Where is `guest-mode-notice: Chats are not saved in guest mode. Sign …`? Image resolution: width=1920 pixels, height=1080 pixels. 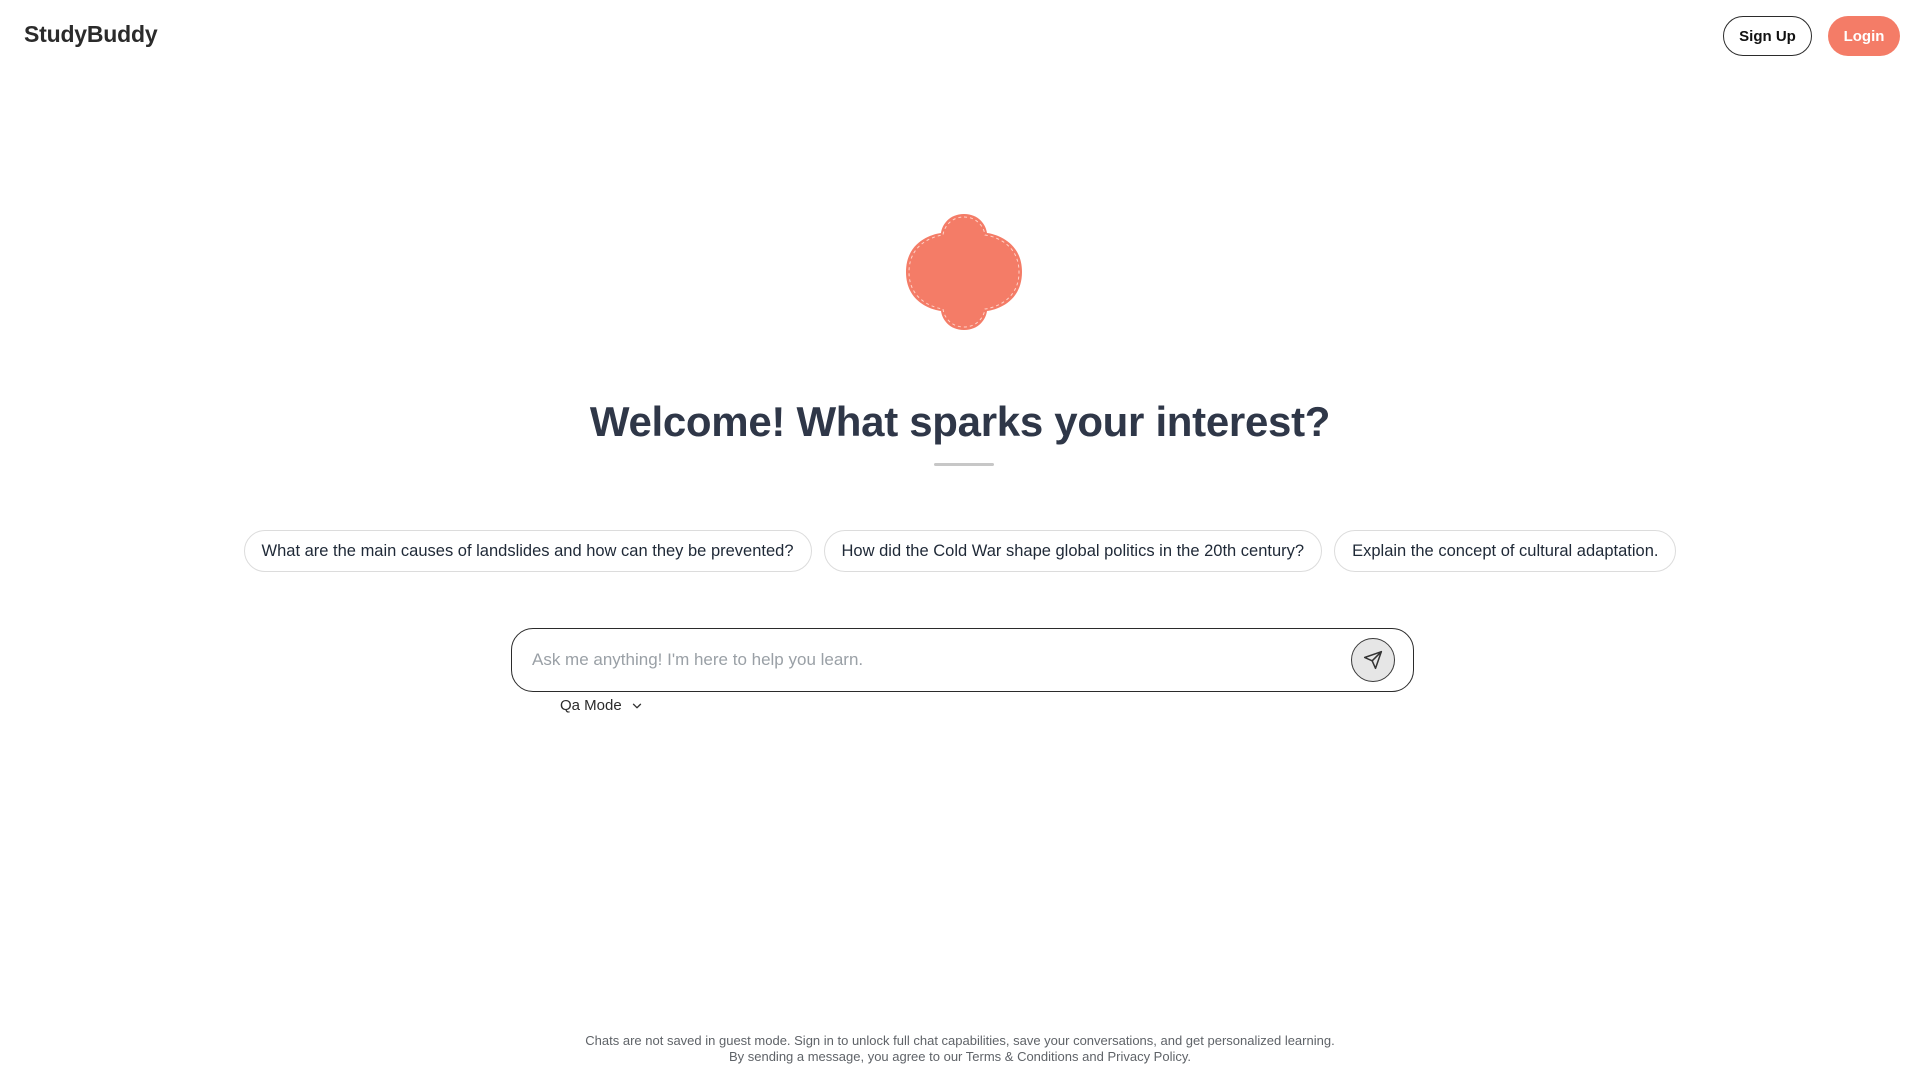
guest-mode-notice: Chats are not saved in guest mode. Sign … is located at coordinates (960, 1040).